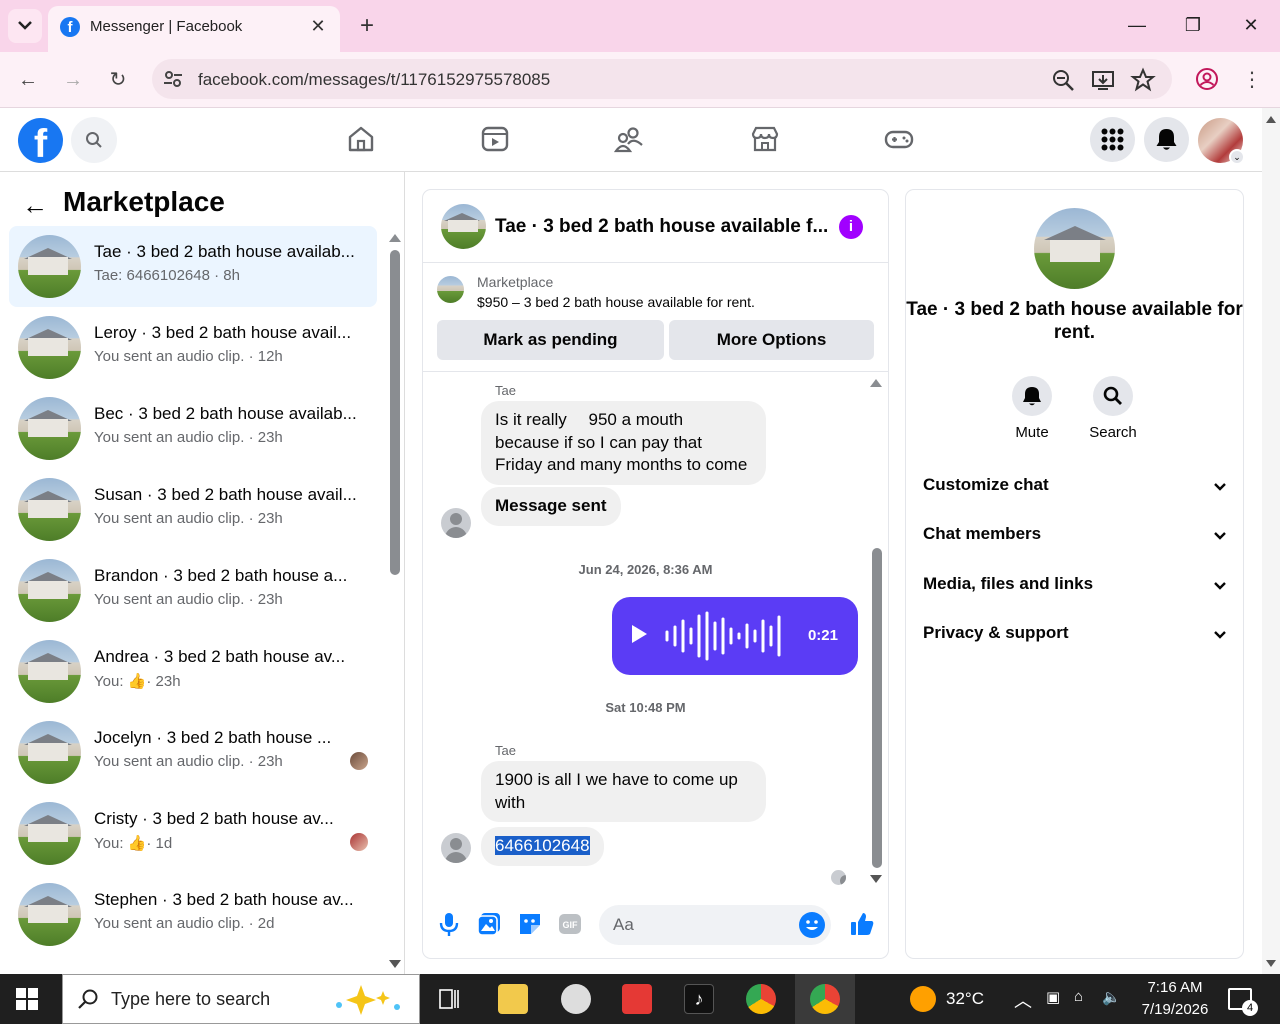 The image size is (1280, 1024). What do you see at coordinates (761, 999) in the screenshot?
I see `chrome-icon` at bounding box center [761, 999].